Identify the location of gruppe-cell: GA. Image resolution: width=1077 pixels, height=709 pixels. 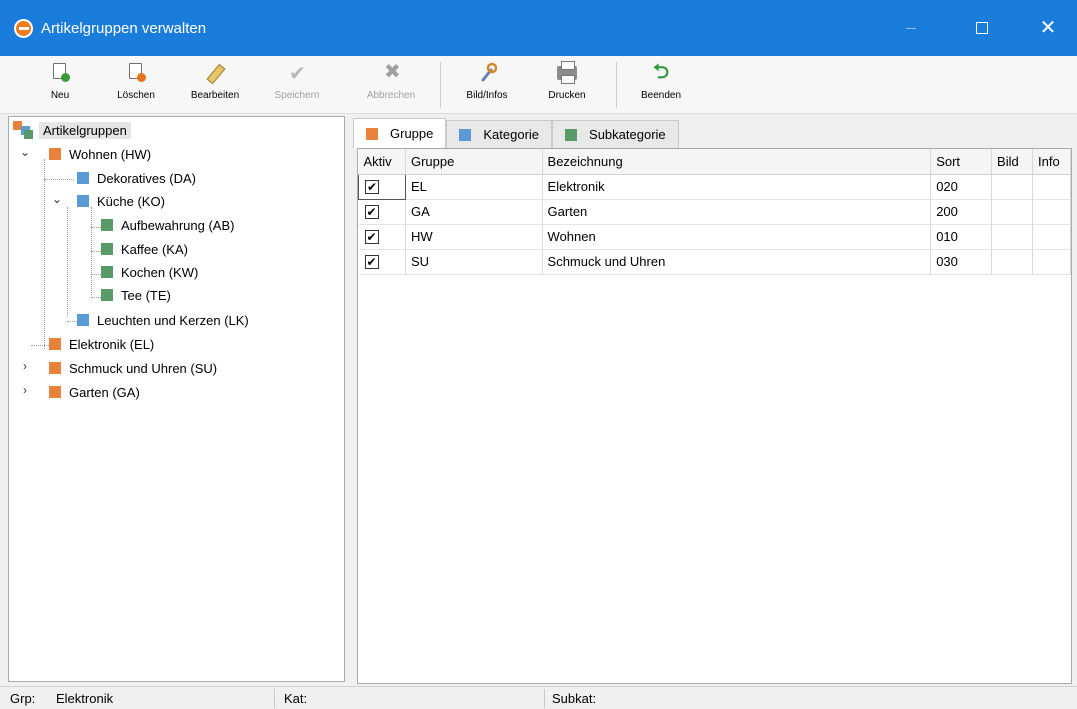
(474, 212).